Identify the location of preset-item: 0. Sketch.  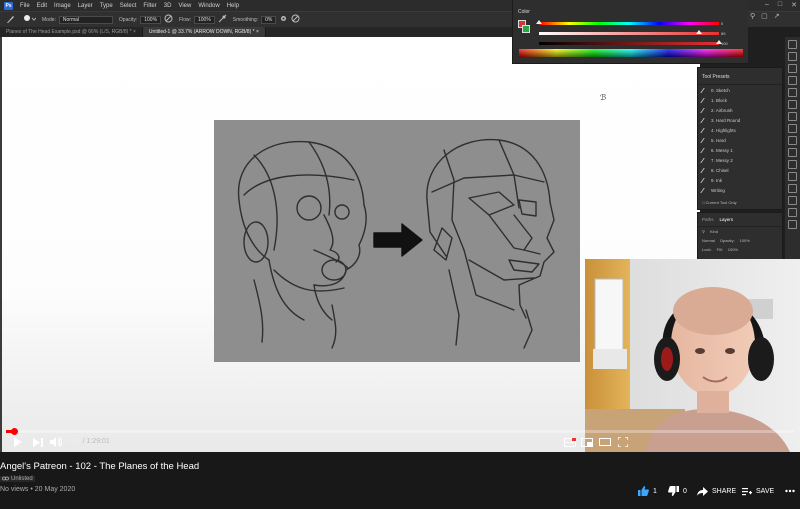
(740, 90).